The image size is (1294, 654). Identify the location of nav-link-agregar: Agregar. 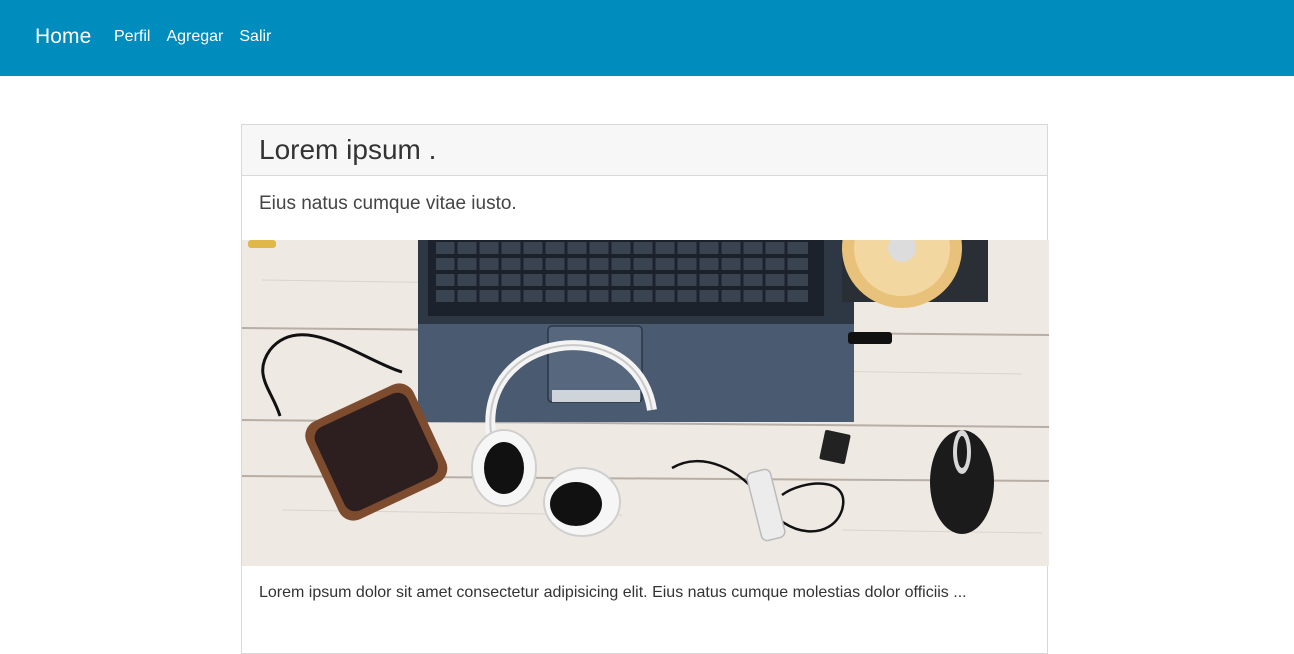
(194, 37).